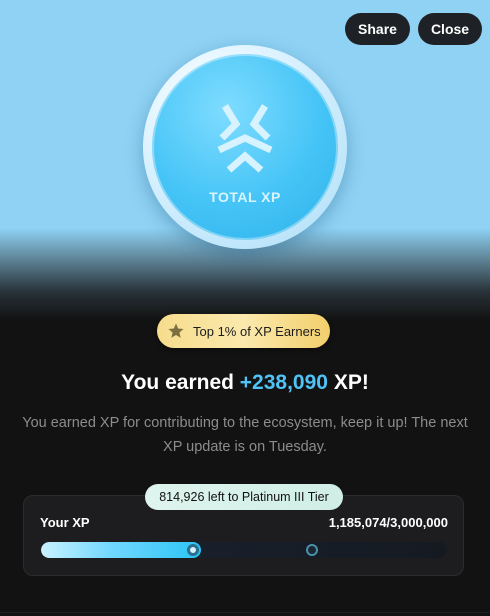 The height and width of the screenshot is (616, 490). I want to click on earned-headline: You earned +238,090 XP!, so click(245, 383).